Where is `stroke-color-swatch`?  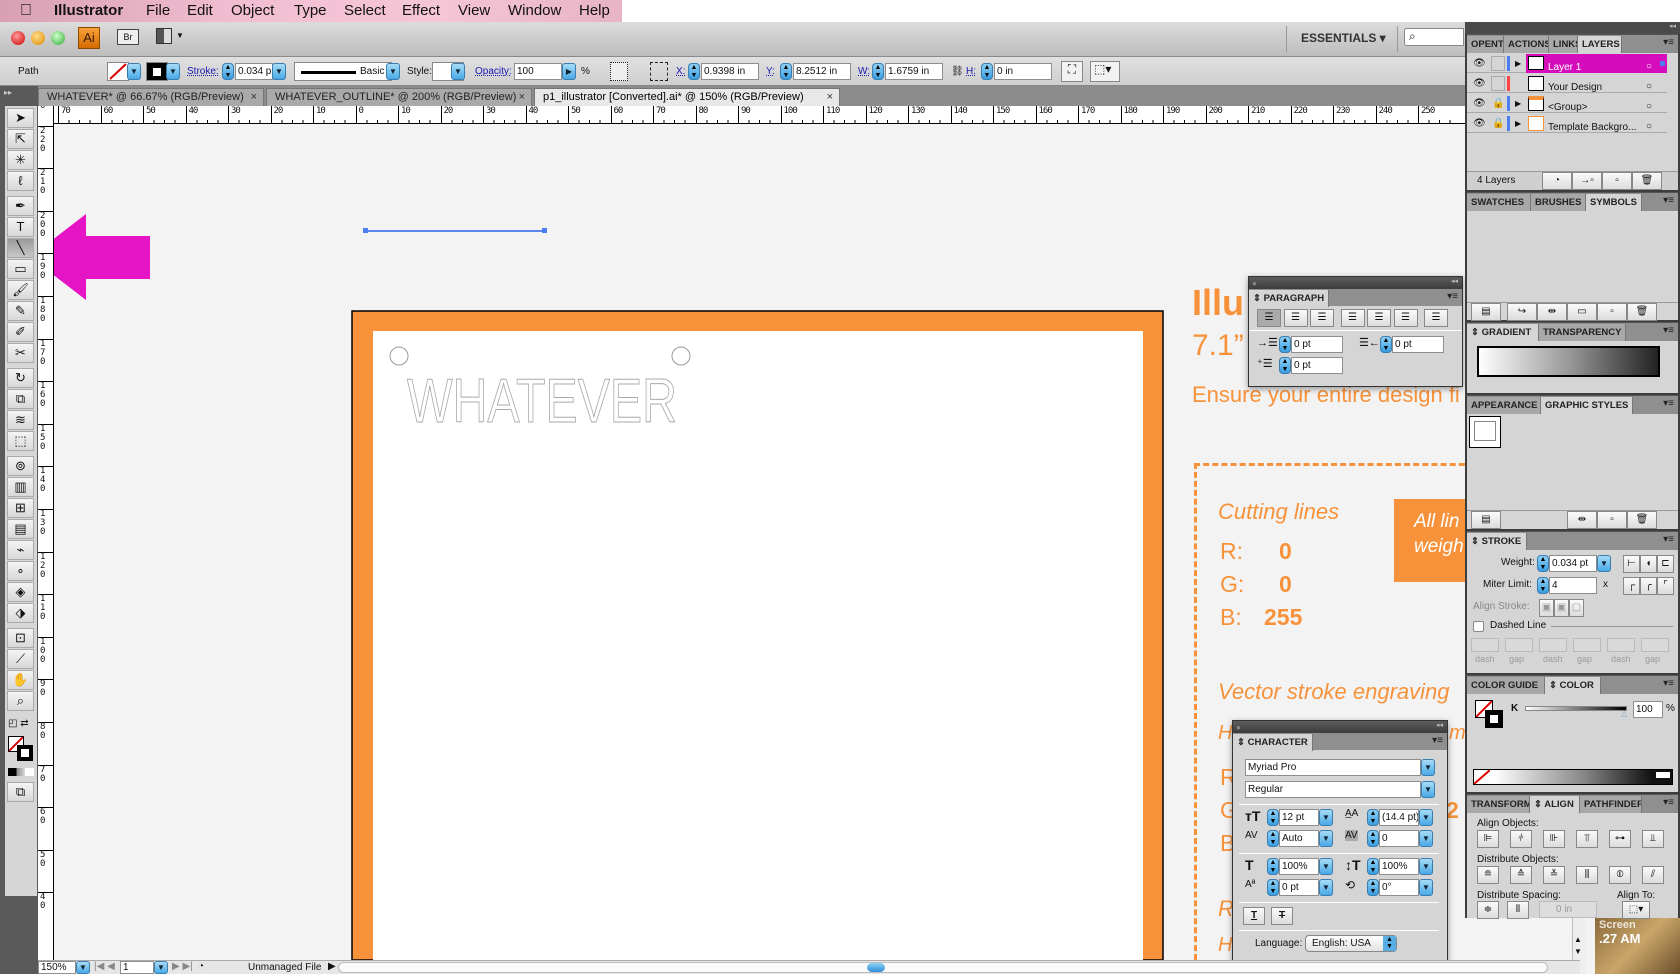 stroke-color-swatch is located at coordinates (1494, 719).